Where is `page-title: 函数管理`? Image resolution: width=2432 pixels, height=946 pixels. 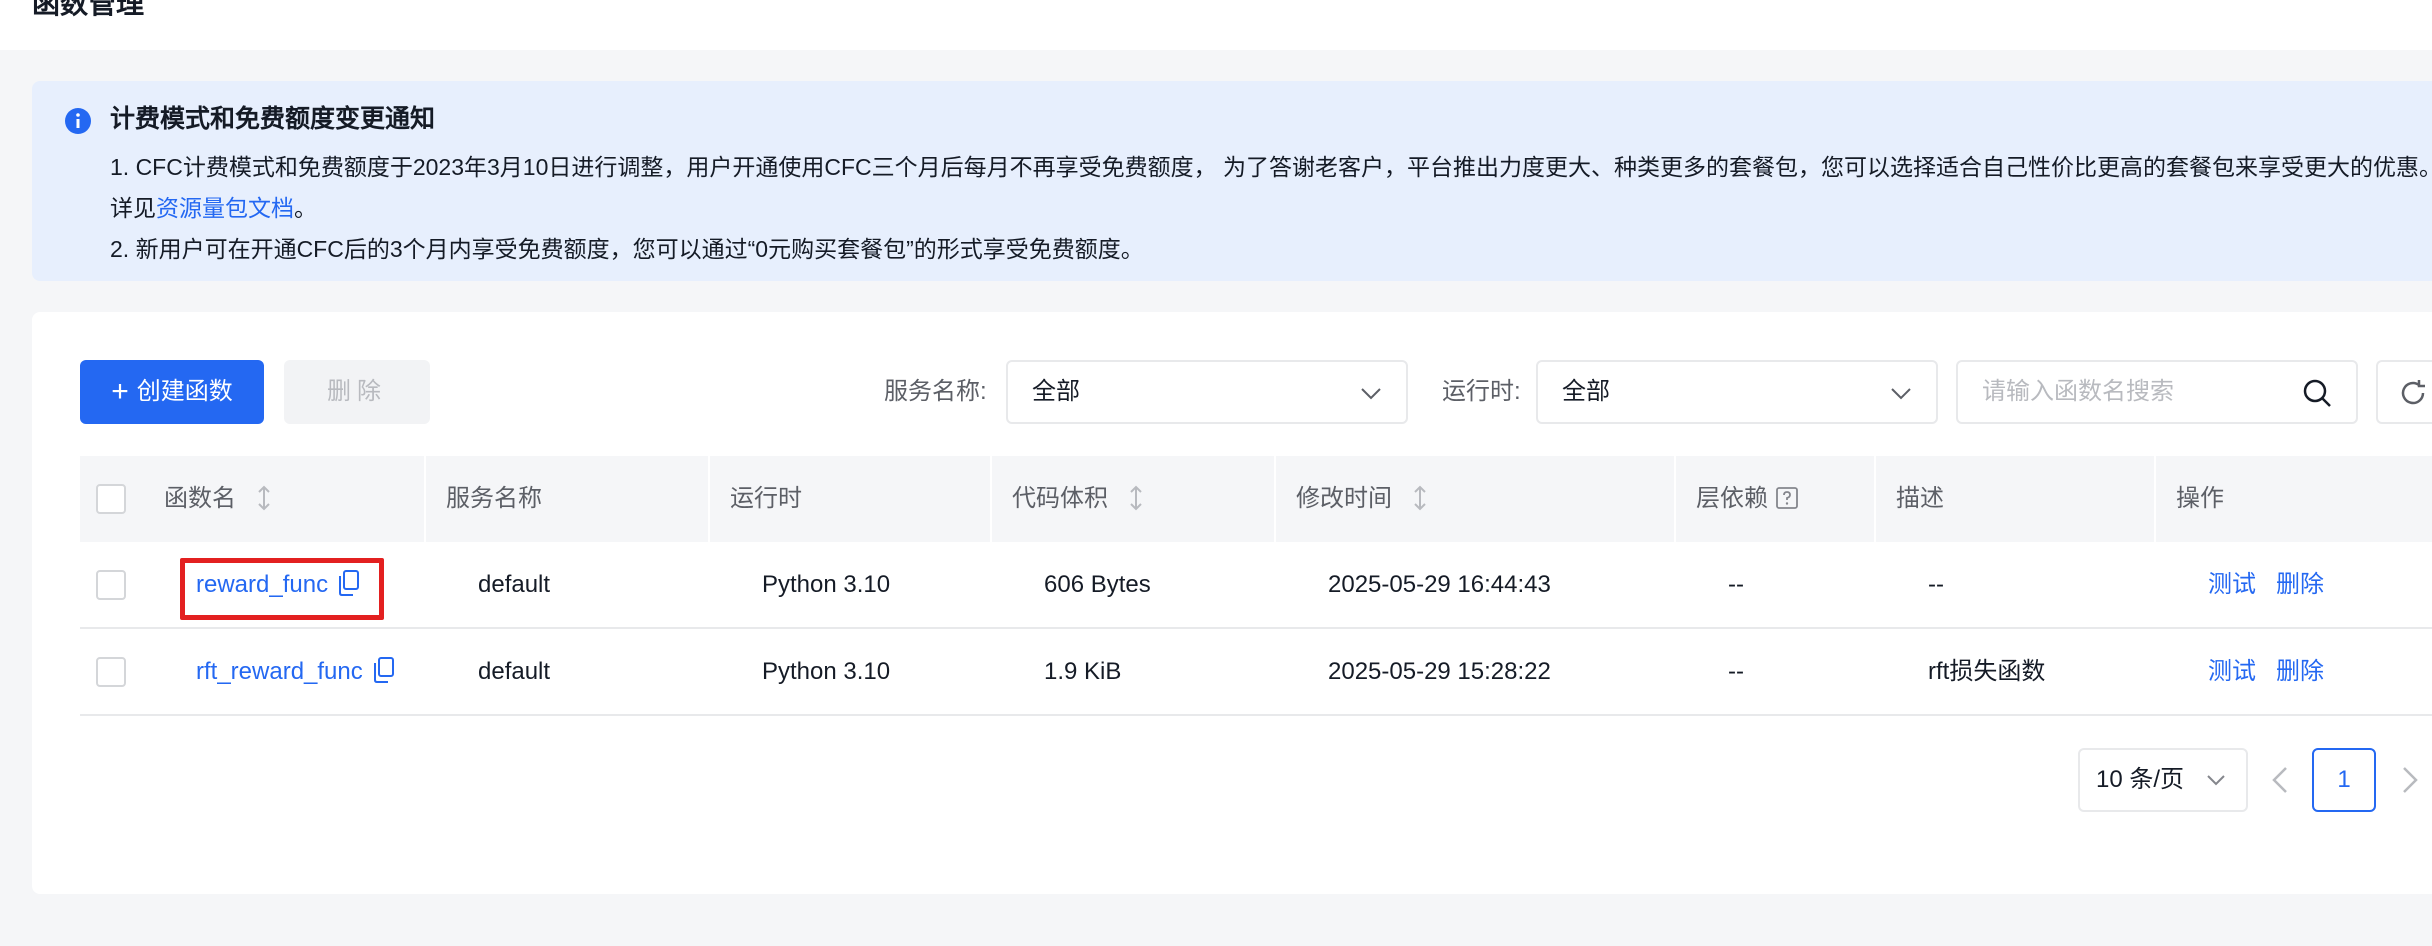
page-title: 函数管理 is located at coordinates (88, 9).